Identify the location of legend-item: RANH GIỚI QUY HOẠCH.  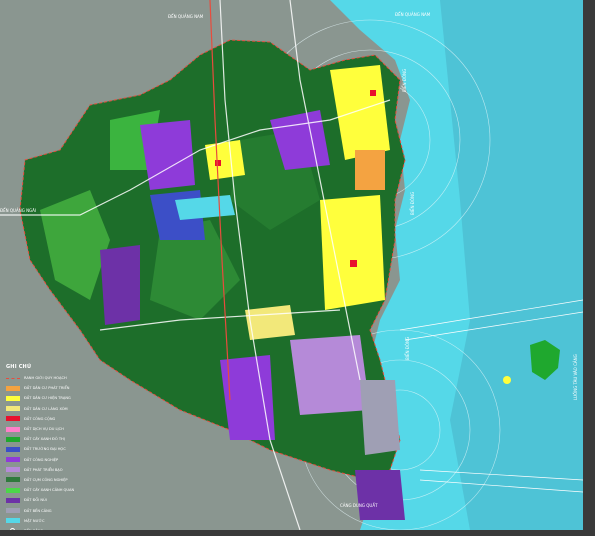
(54, 378).